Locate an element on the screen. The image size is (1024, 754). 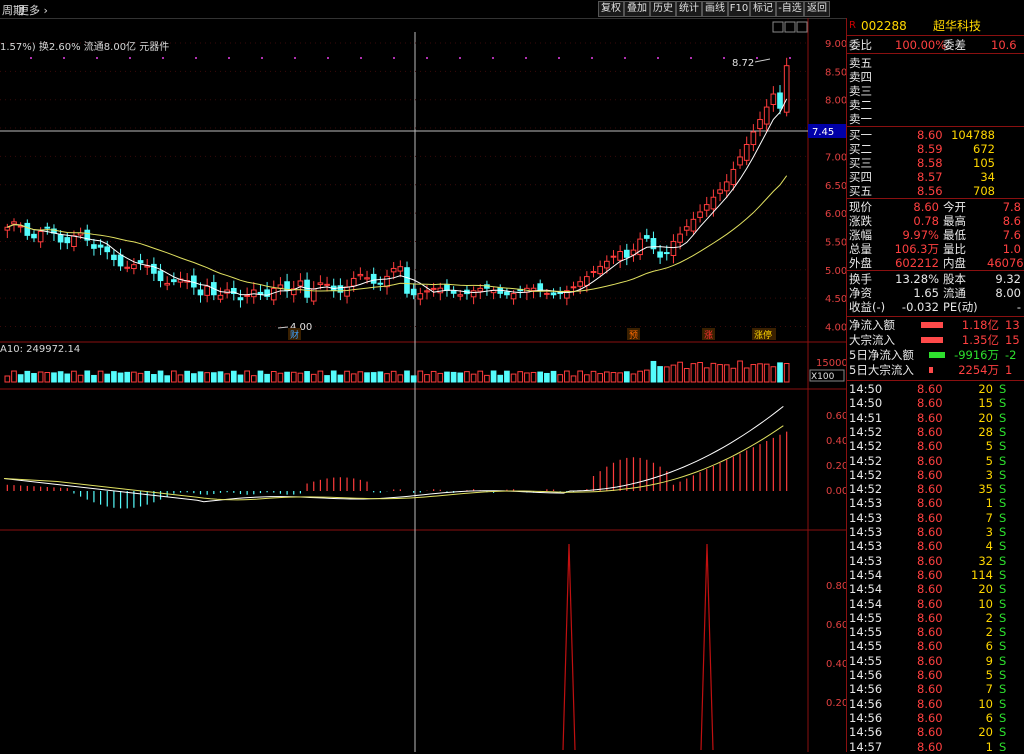
quote-label: 现价 is located at coordinates (860, 207).